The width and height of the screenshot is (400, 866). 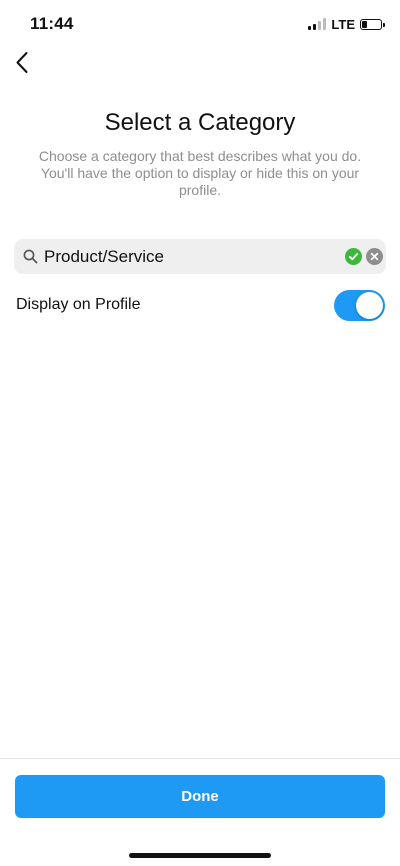 What do you see at coordinates (200, 122) in the screenshot?
I see `page-title: Select a Category` at bounding box center [200, 122].